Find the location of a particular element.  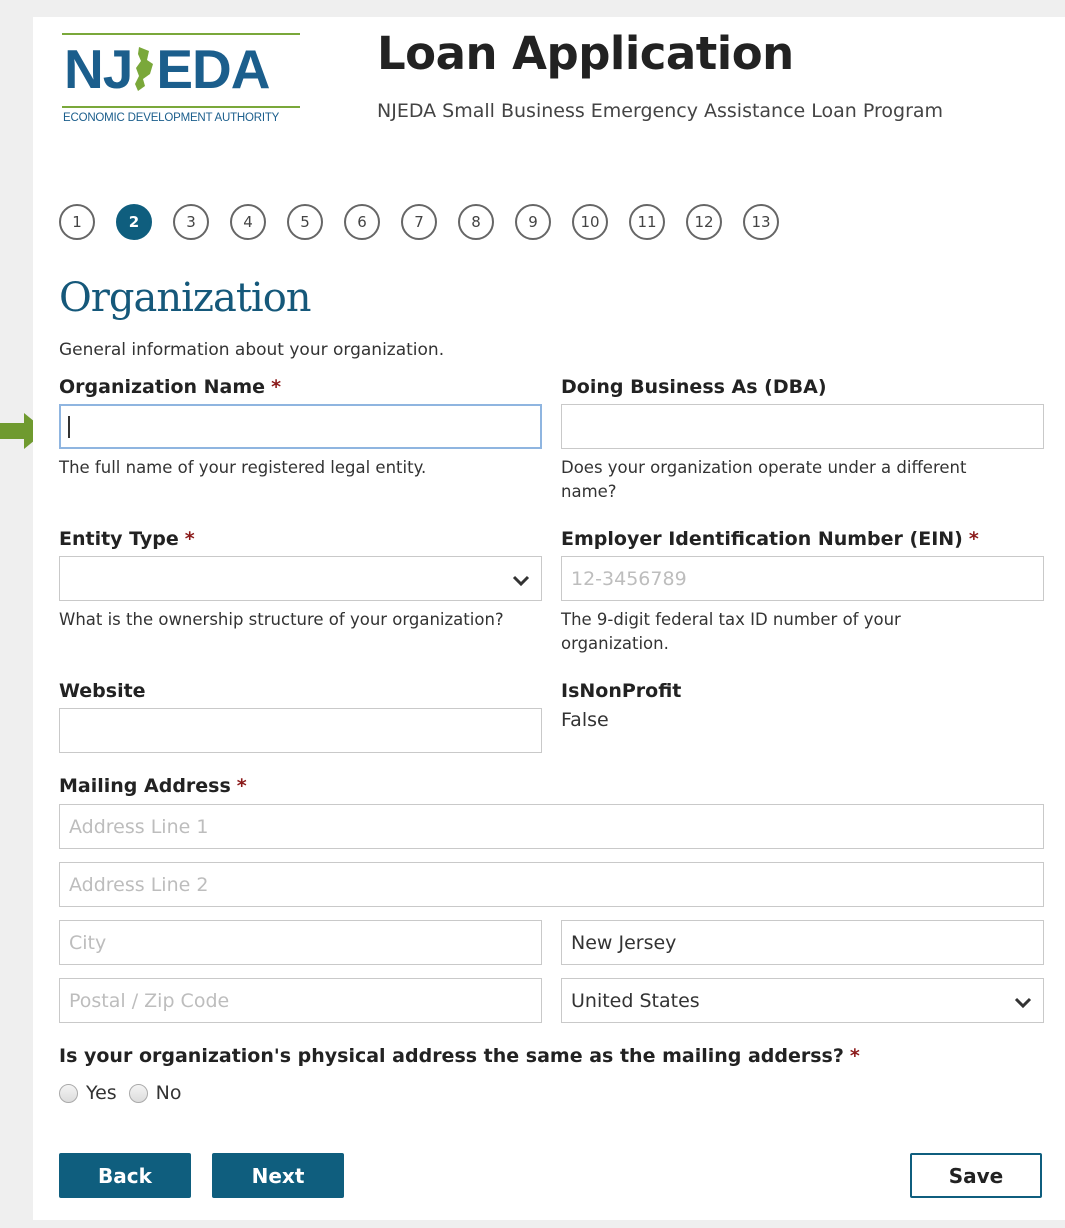

entity-type-select is located at coordinates (300, 578).